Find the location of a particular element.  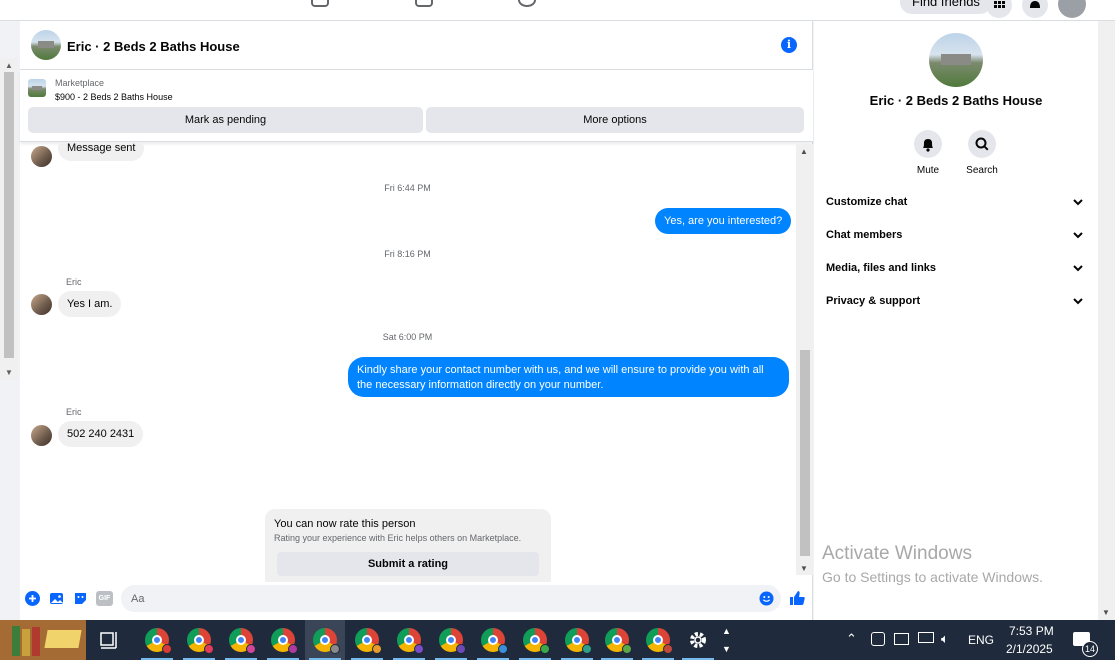

mute-button: Mute is located at coordinates (928, 153).